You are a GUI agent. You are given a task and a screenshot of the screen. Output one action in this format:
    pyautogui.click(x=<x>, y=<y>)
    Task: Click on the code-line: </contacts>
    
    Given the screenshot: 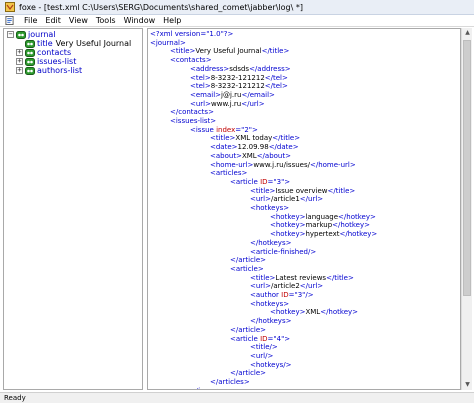 What is the action you would take?
    pyautogui.click(x=192, y=112)
    